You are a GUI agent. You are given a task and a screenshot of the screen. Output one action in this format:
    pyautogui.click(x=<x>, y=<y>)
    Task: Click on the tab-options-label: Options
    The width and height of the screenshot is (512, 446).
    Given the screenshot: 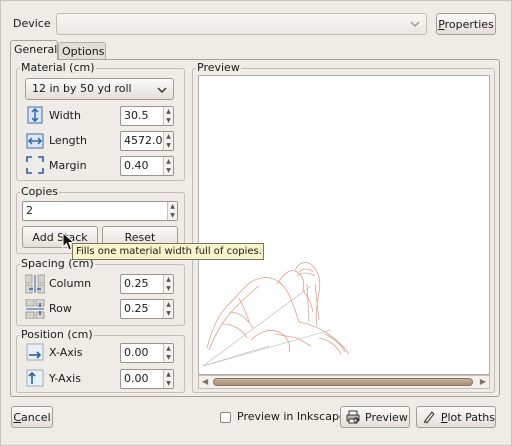 What is the action you would take?
    pyautogui.click(x=83, y=51)
    